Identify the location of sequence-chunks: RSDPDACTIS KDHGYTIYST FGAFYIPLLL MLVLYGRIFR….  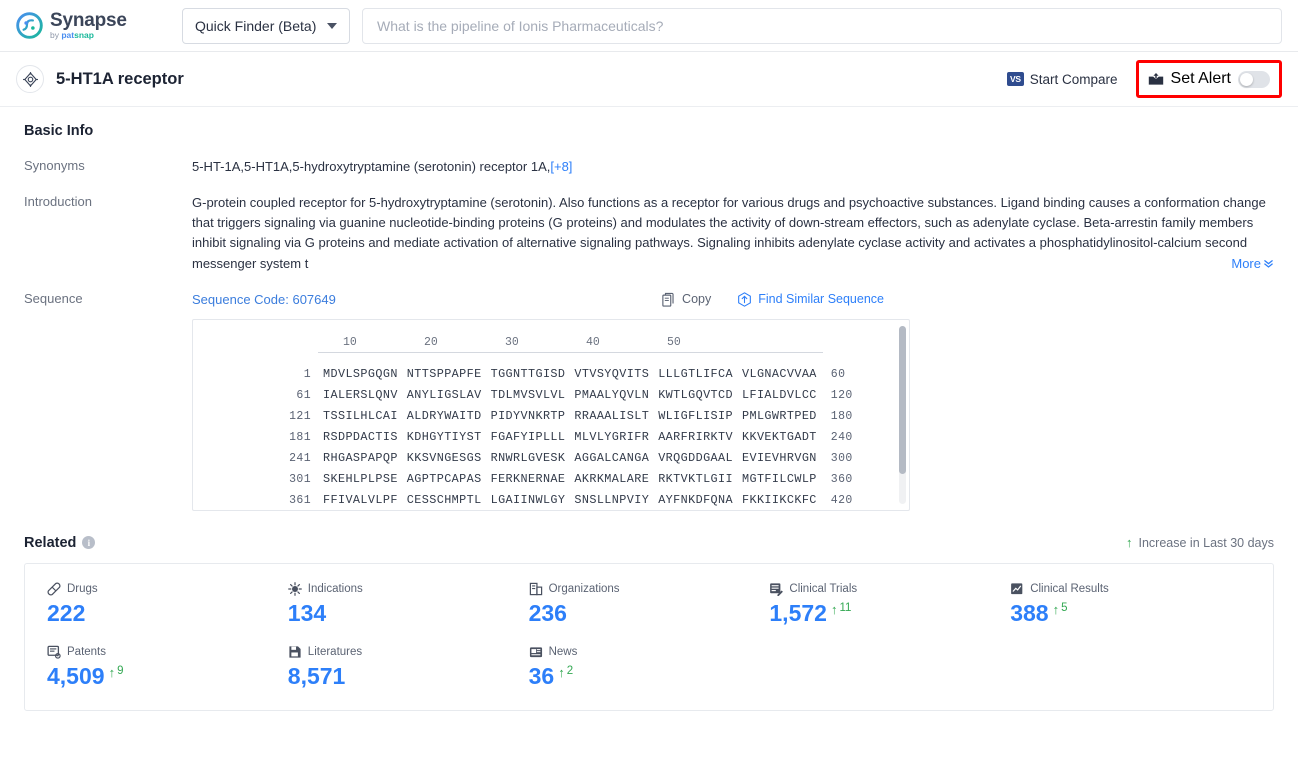
(570, 437).